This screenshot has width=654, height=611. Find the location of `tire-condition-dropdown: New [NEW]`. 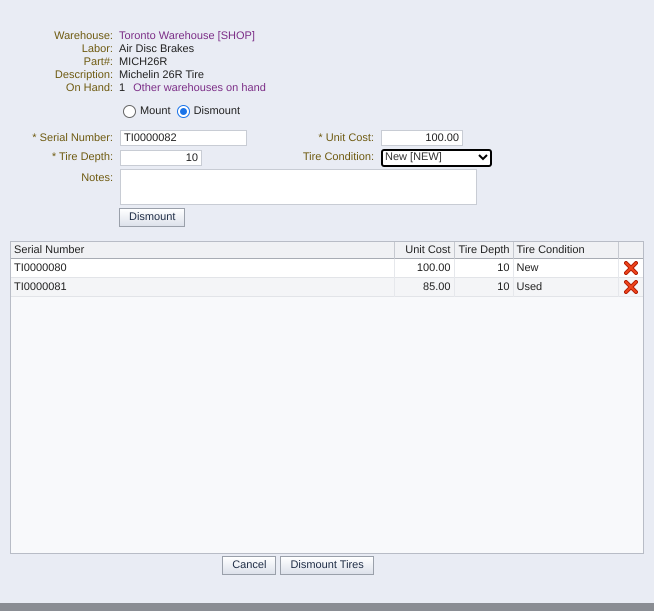

tire-condition-dropdown: New [NEW] is located at coordinates (436, 157).